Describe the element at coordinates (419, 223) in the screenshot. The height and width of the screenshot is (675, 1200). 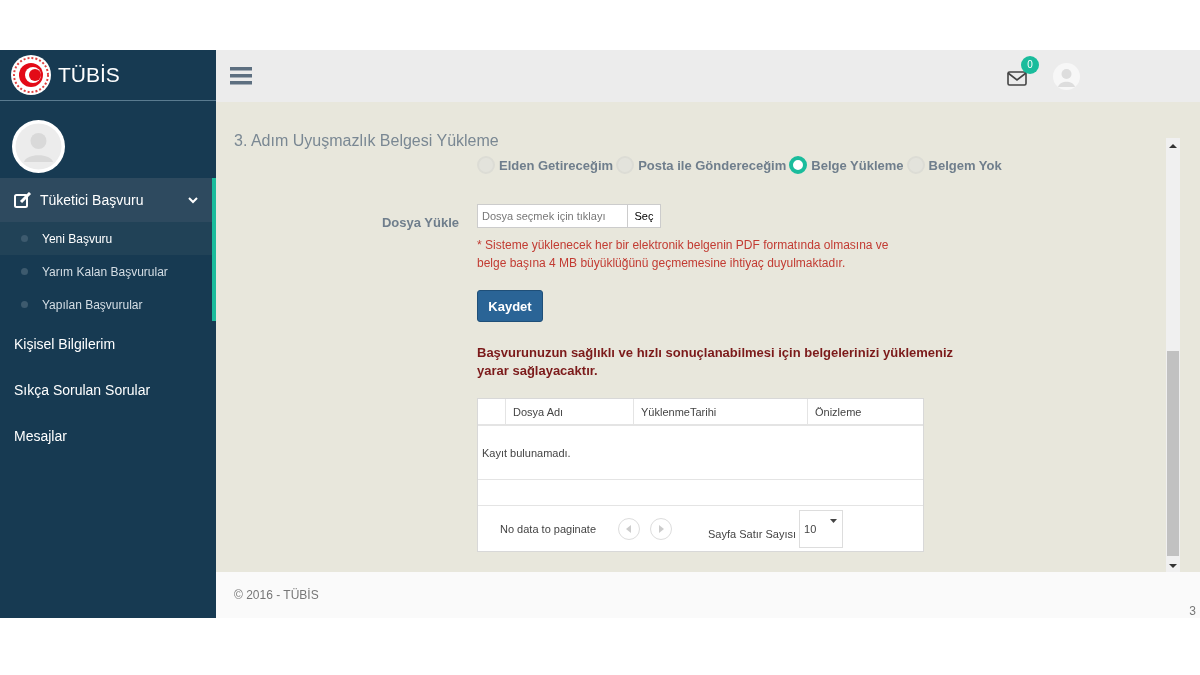
I see `field-label: Dosya Yükle` at that location.